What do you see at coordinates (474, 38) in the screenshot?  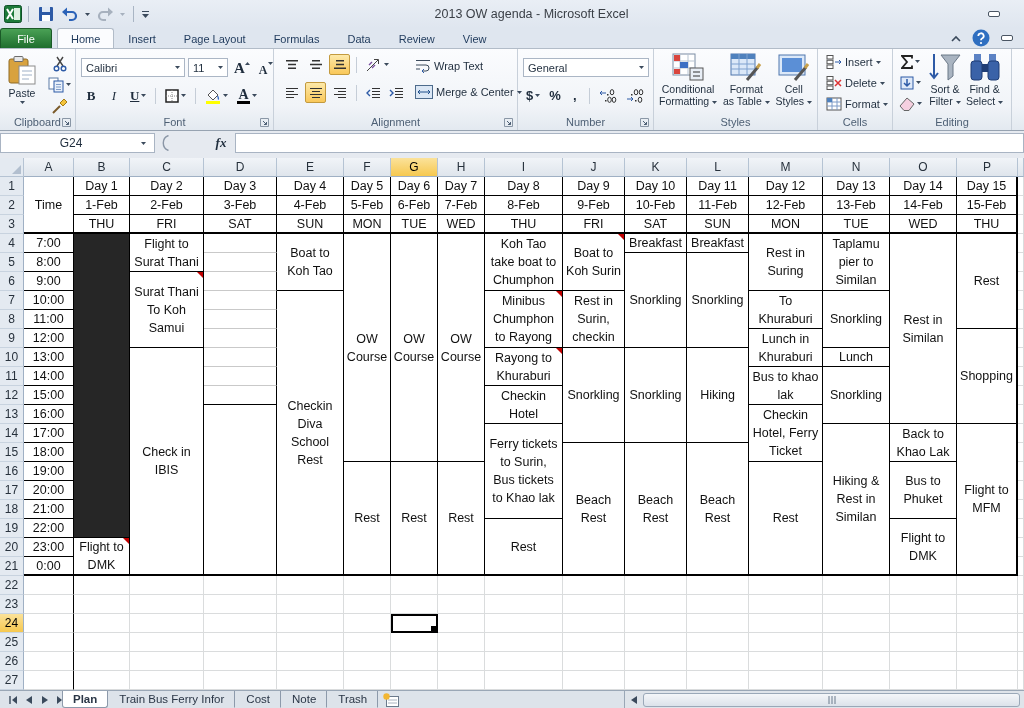 I see `ribbon-tab: View` at bounding box center [474, 38].